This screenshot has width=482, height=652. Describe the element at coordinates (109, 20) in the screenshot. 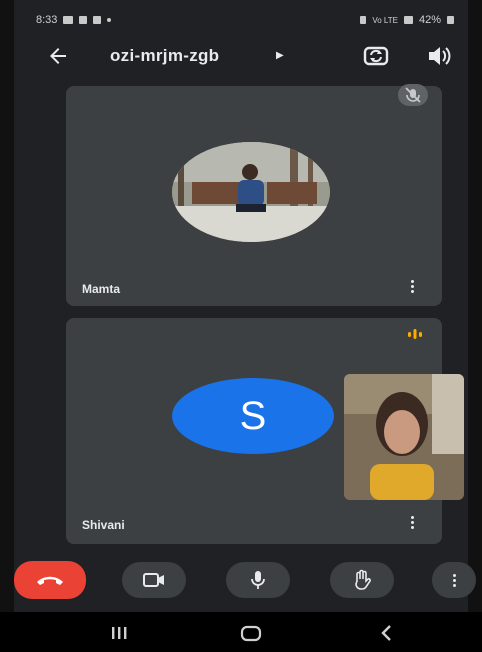

I see `more-notifications-icon` at that location.